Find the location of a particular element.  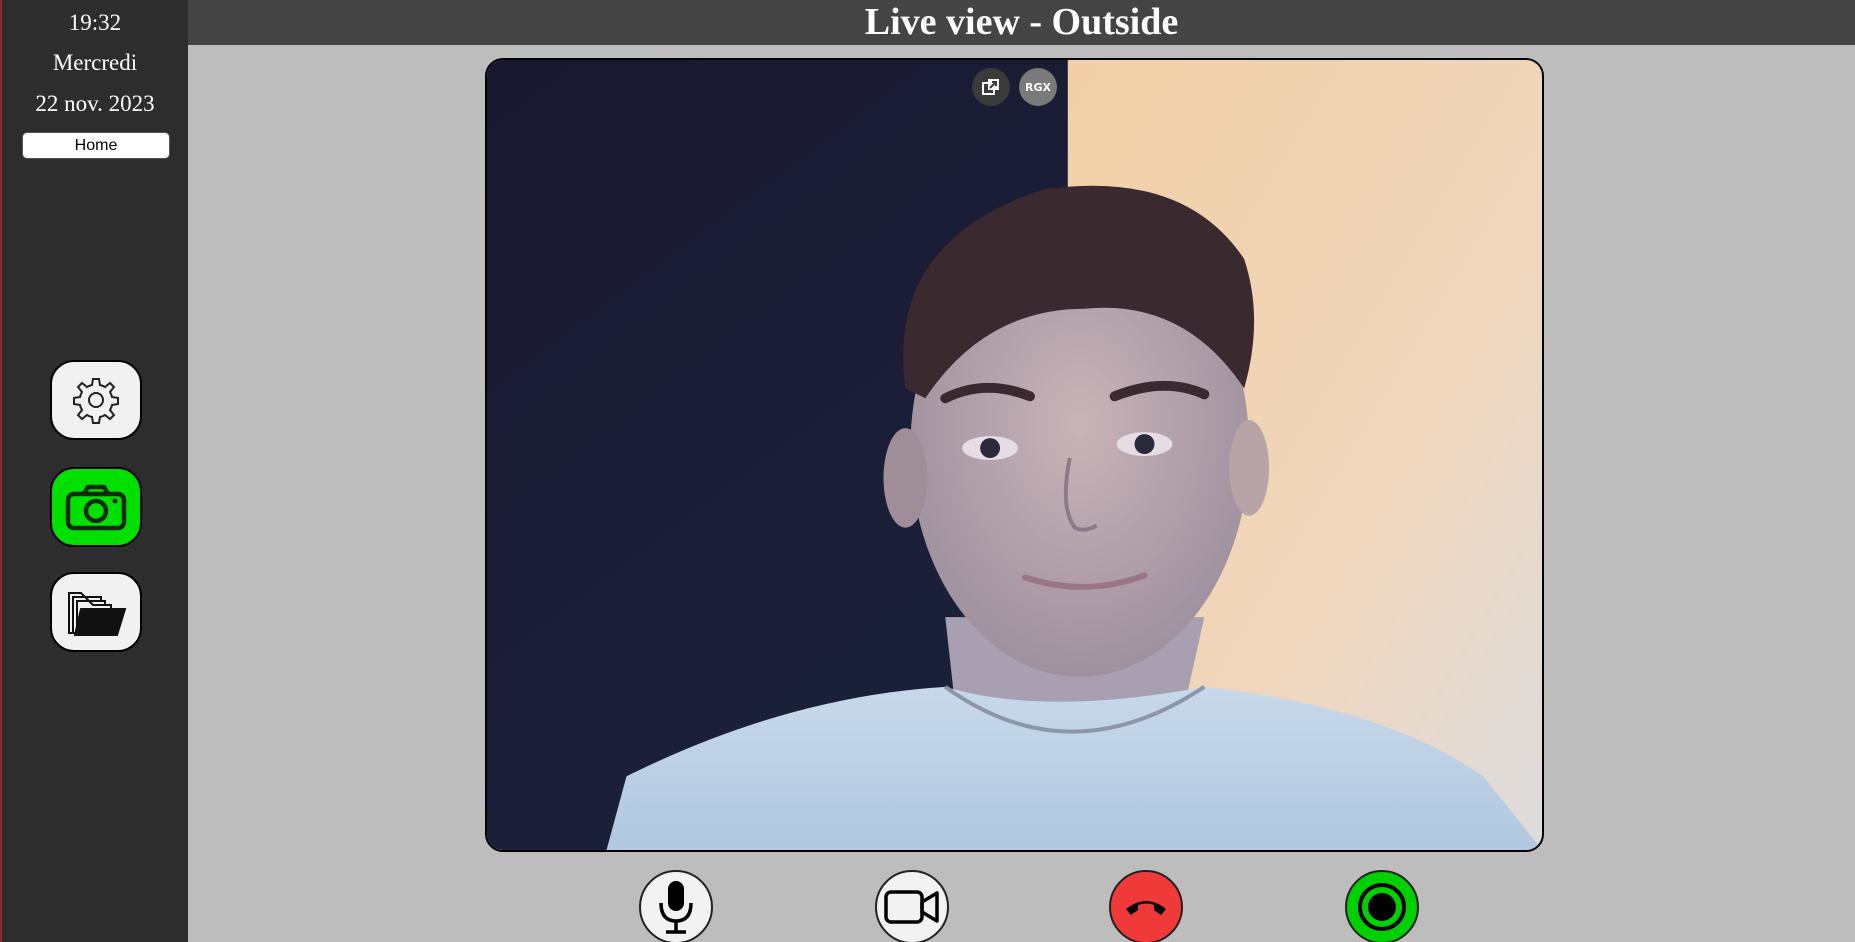

picture-in-picture-icon is located at coordinates (990, 87).